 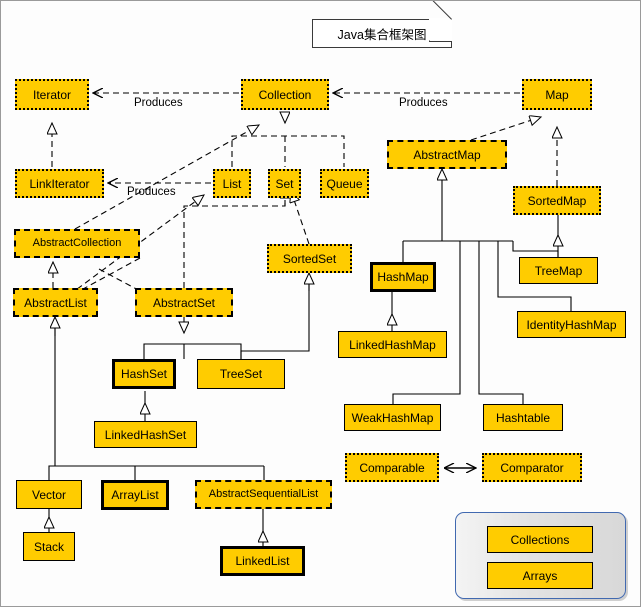 What do you see at coordinates (151, 192) in the screenshot?
I see `edge-label-produces-linkiterator: Produces` at bounding box center [151, 192].